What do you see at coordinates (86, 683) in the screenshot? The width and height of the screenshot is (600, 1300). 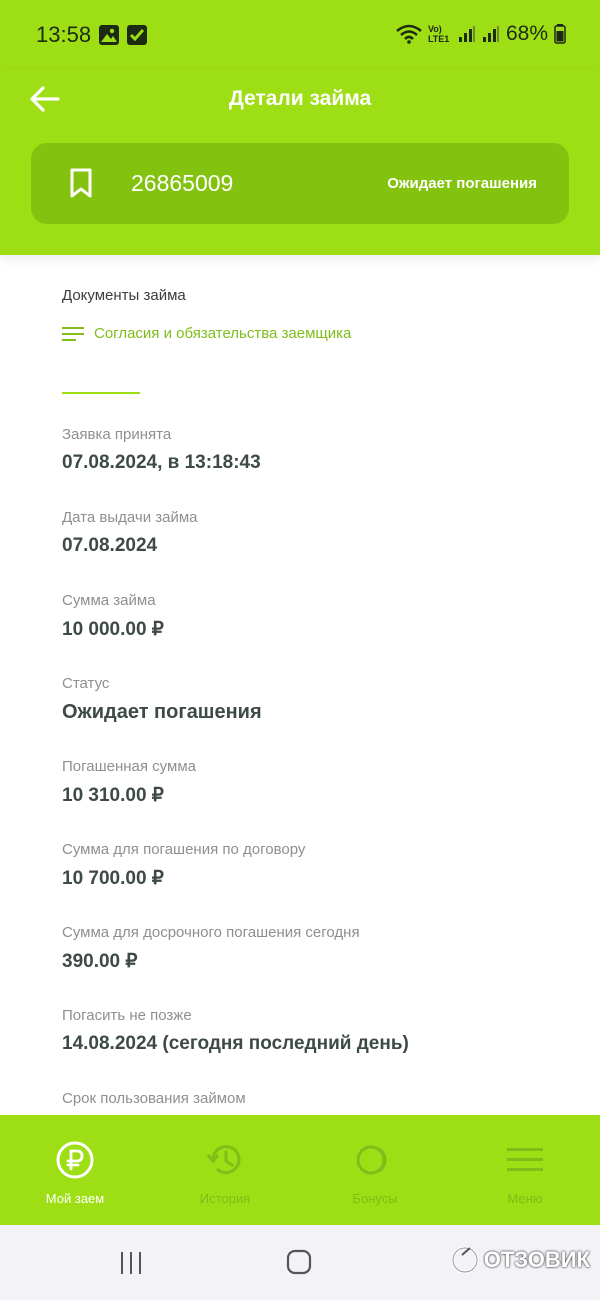 I see `field-label: Статус` at bounding box center [86, 683].